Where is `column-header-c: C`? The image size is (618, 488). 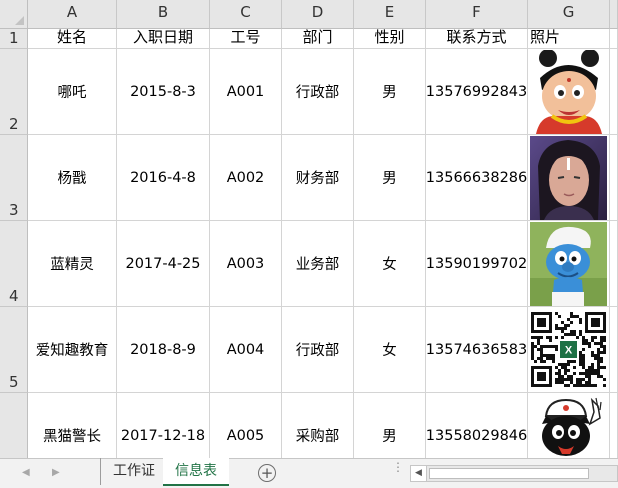 column-header-c: C is located at coordinates (246, 14).